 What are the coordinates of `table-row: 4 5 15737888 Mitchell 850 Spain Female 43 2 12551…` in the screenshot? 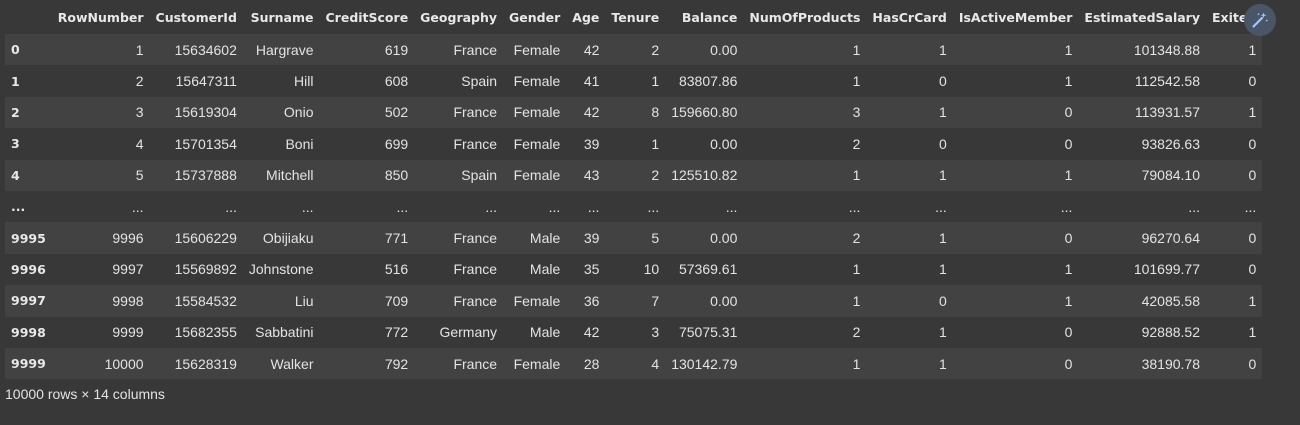 It's located at (634, 175).